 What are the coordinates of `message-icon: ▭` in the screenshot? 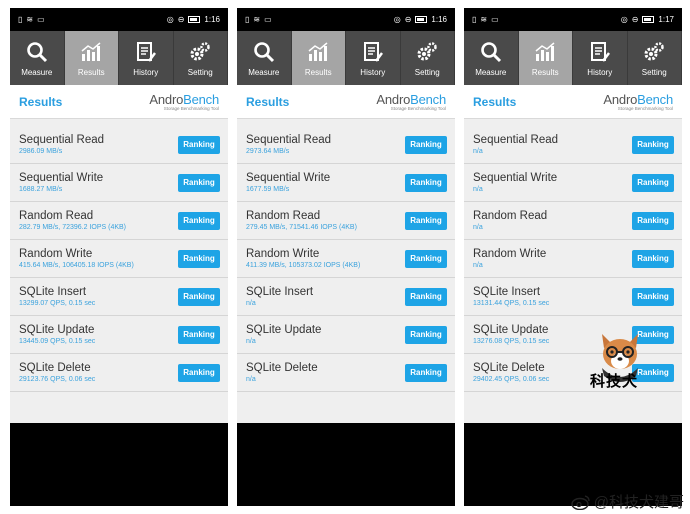 It's located at (268, 19).